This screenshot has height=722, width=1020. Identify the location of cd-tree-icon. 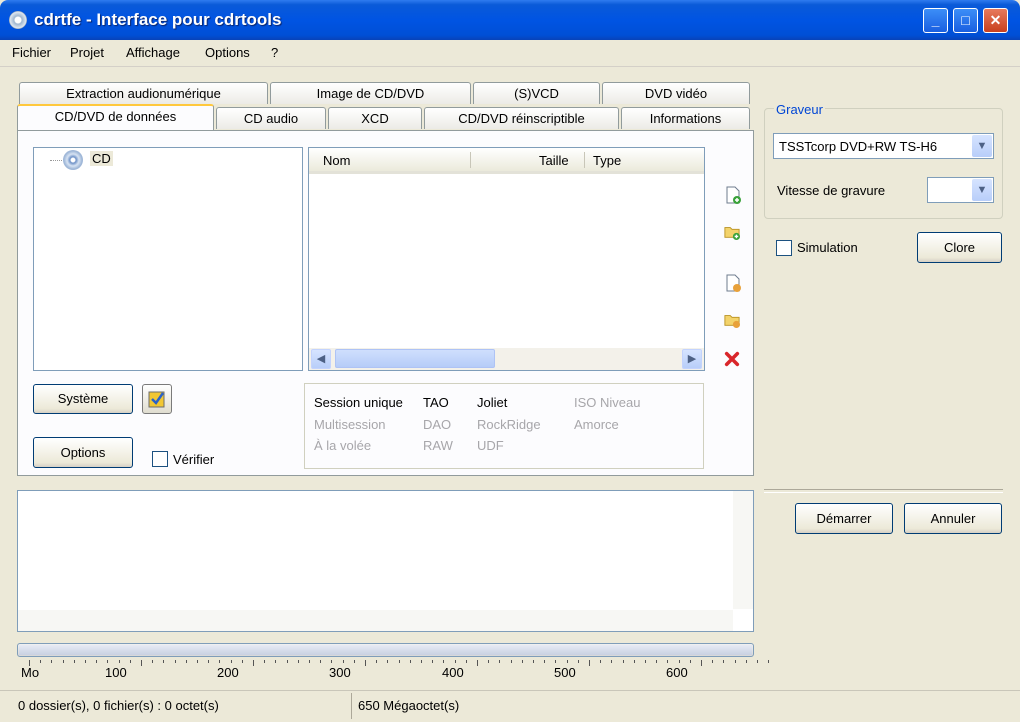
(73, 160).